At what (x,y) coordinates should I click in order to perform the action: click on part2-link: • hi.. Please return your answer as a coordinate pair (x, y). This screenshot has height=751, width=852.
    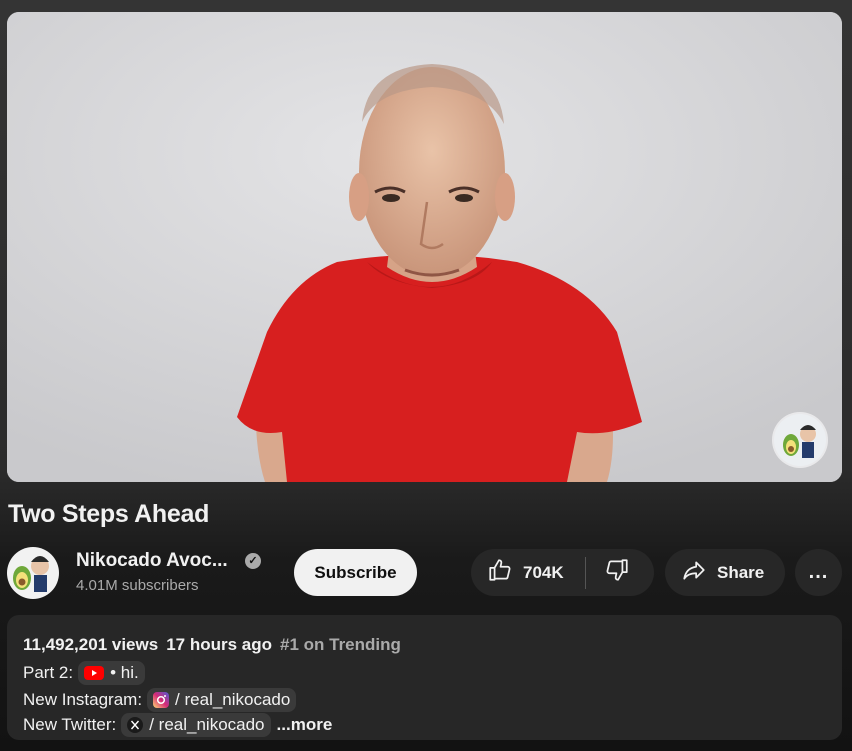
    Looking at the image, I should click on (111, 673).